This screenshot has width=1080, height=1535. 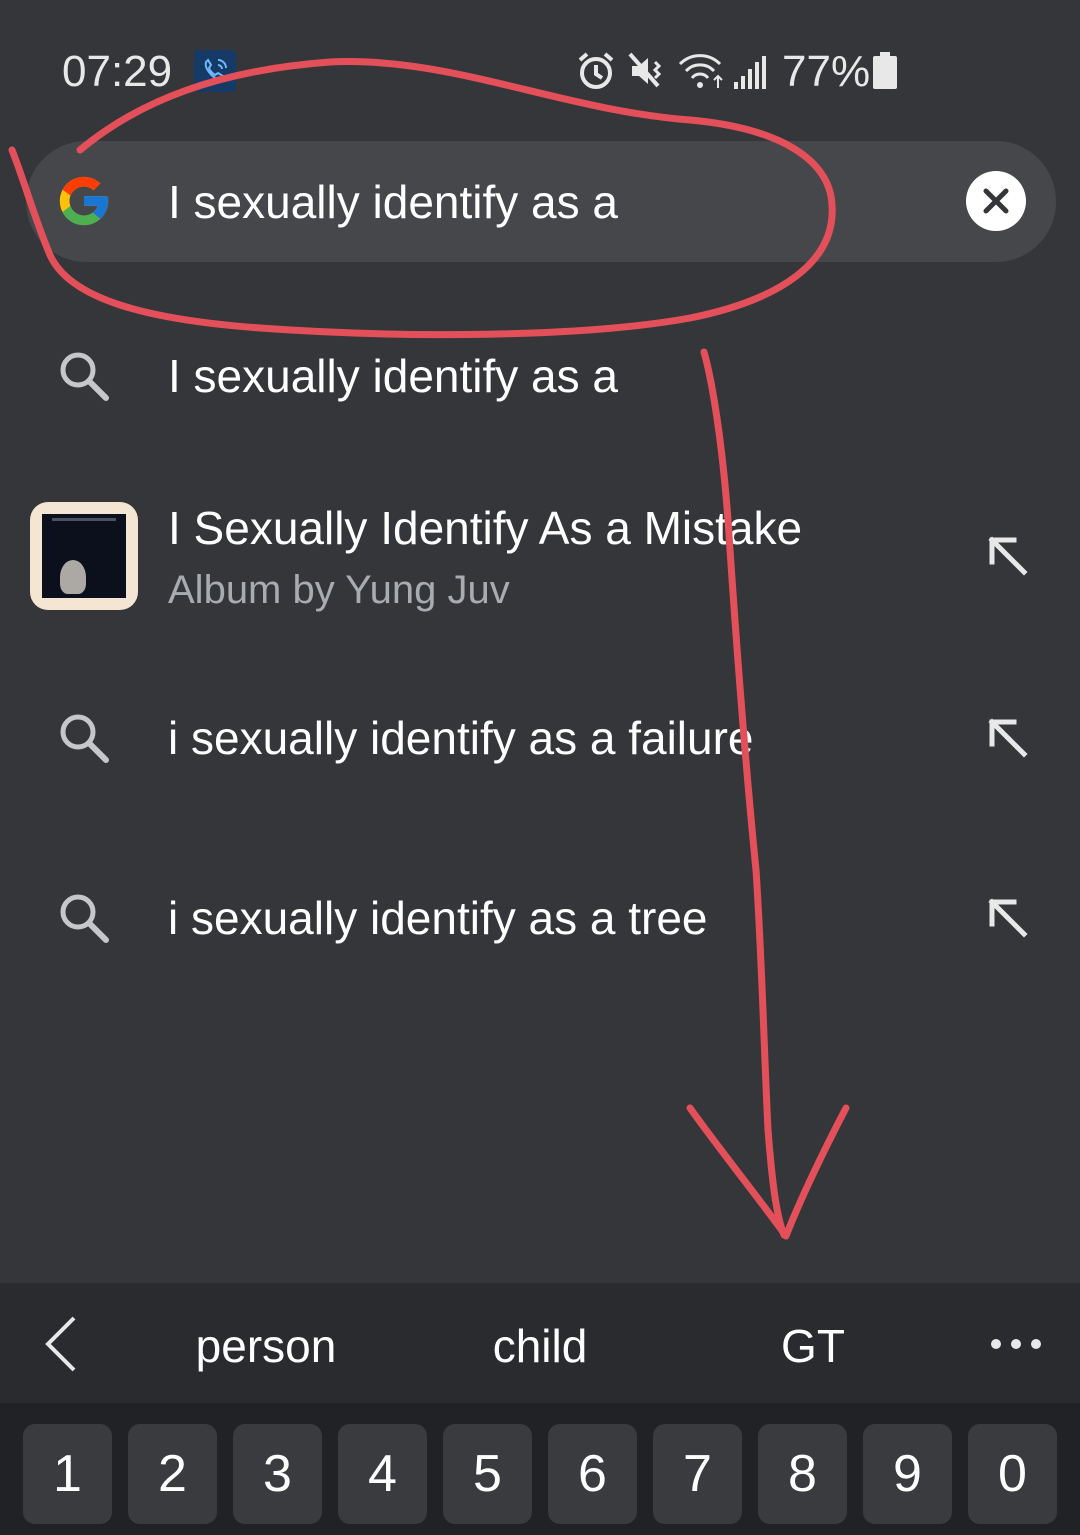 I want to click on more-options-icon, so click(x=1016, y=1344).